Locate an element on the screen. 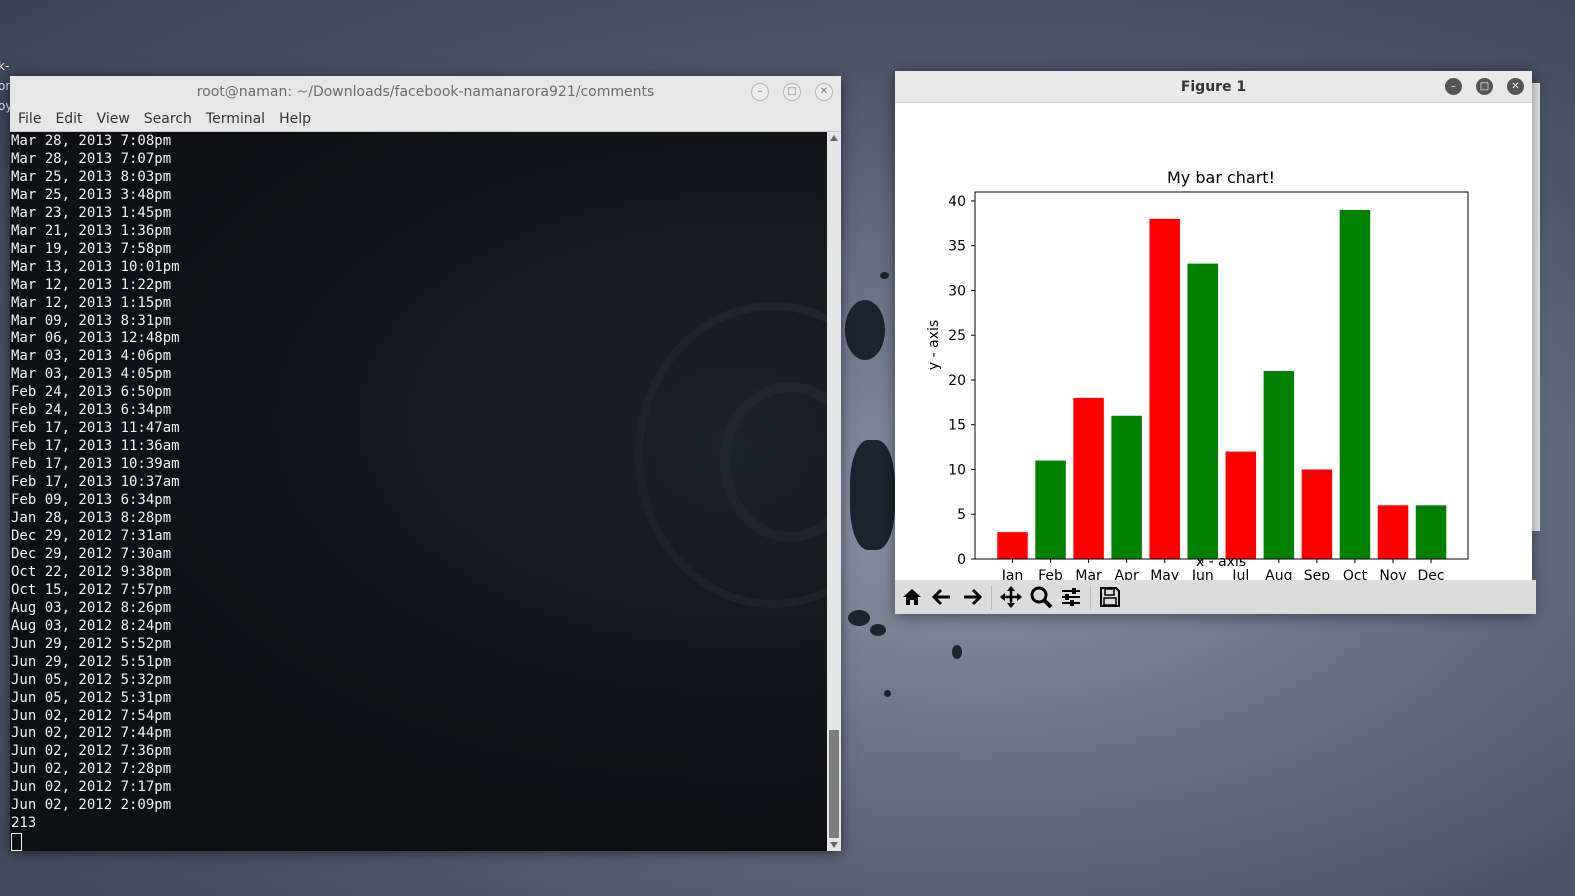 The width and height of the screenshot is (1575, 896). back-arrow-icon is located at coordinates (940, 597).